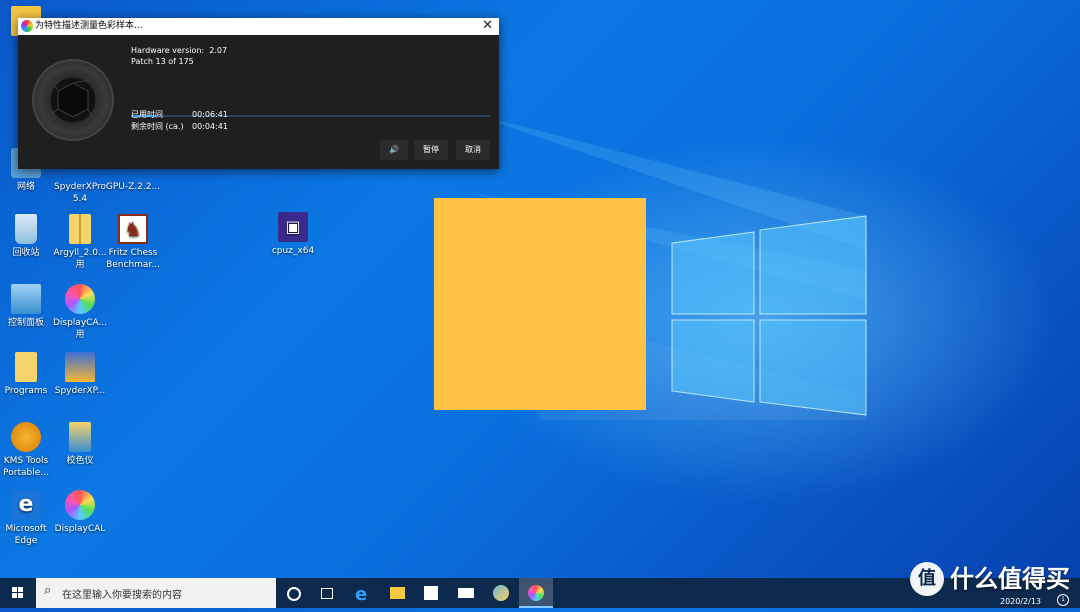 The height and width of the screenshot is (612, 1080). What do you see at coordinates (26, 229) in the screenshot?
I see `recycle-bin-icon` at bounding box center [26, 229].